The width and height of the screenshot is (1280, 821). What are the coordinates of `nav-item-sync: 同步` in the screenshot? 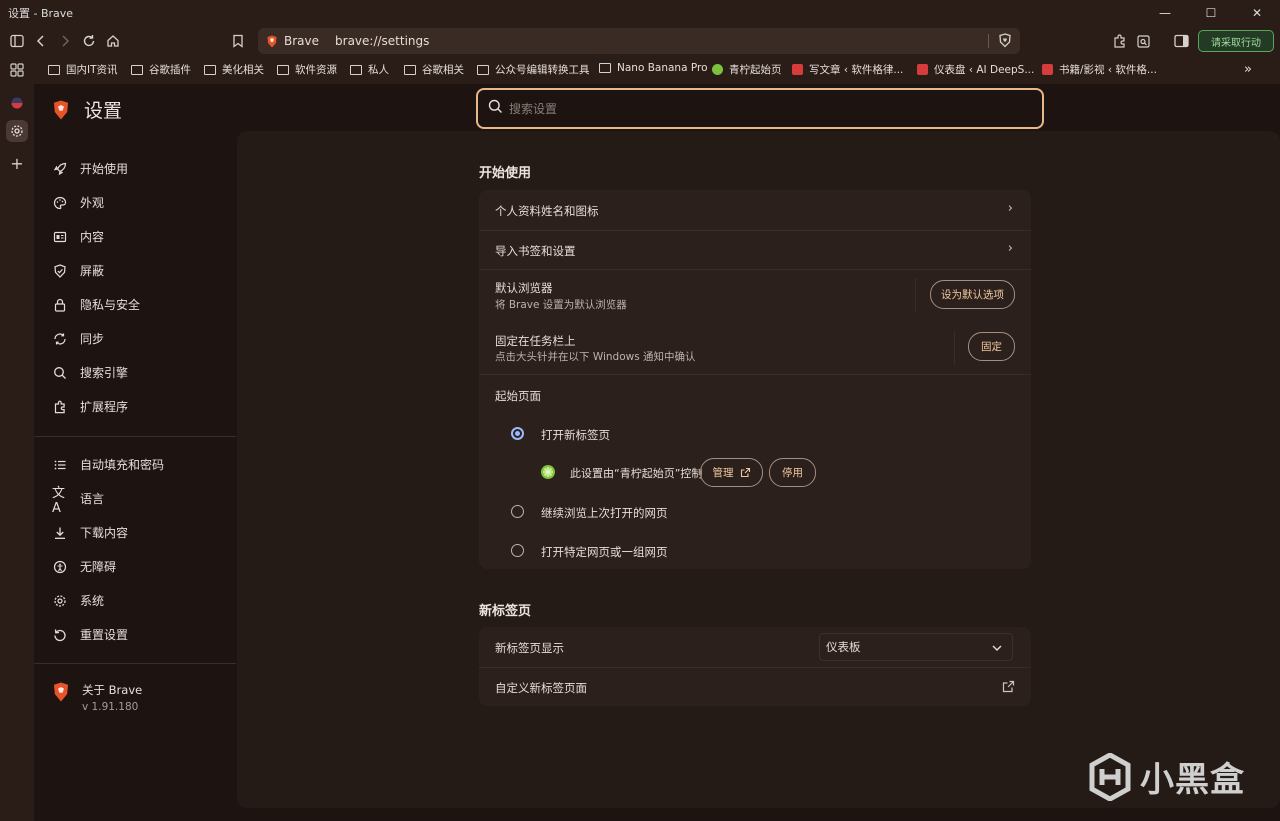 It's located at (78, 338).